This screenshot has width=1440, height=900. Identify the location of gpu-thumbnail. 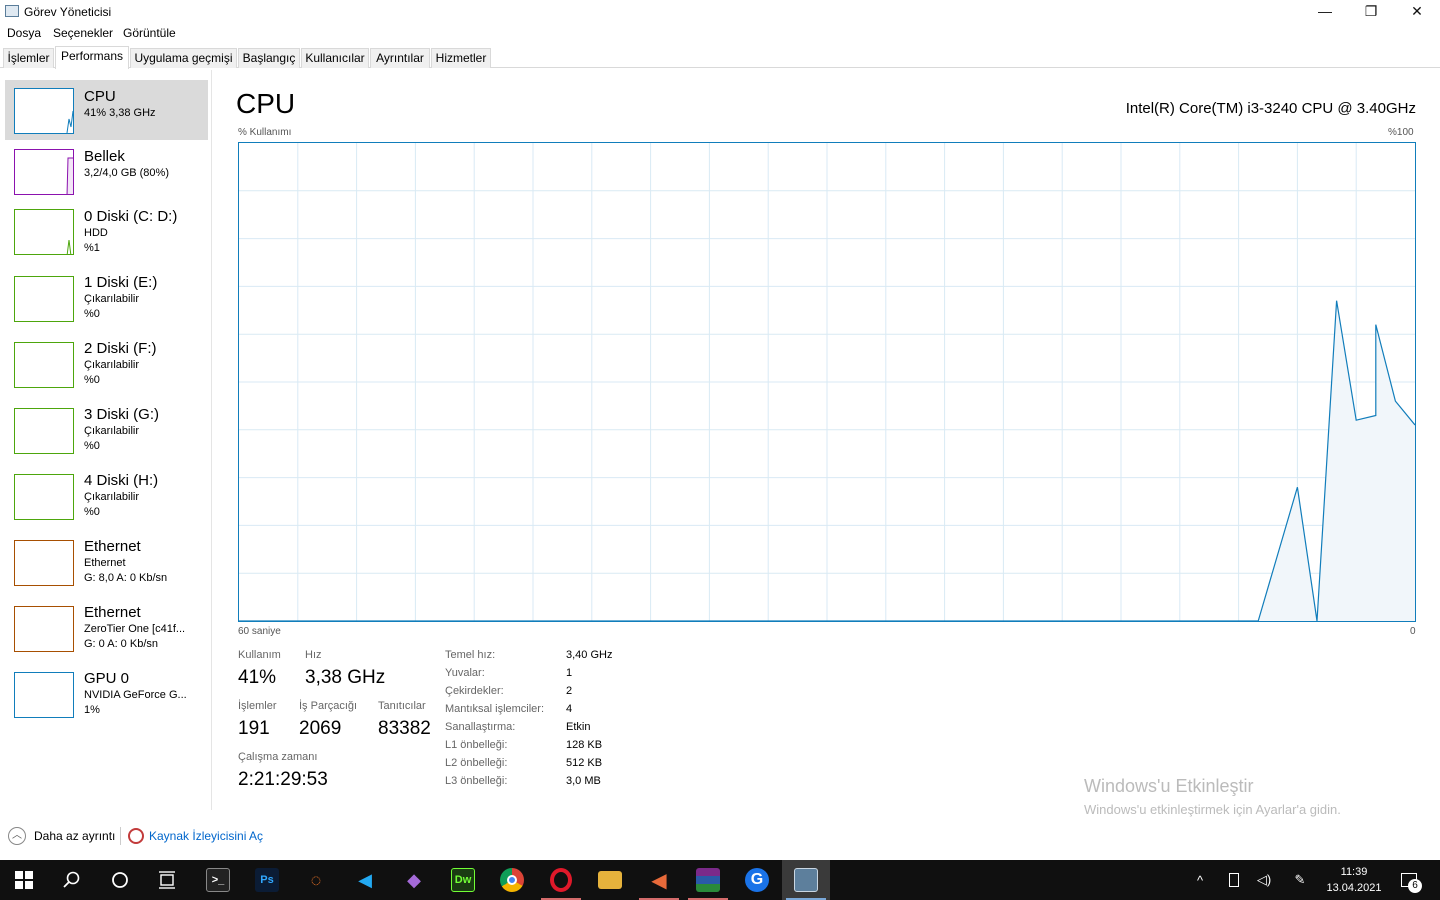
(44, 695).